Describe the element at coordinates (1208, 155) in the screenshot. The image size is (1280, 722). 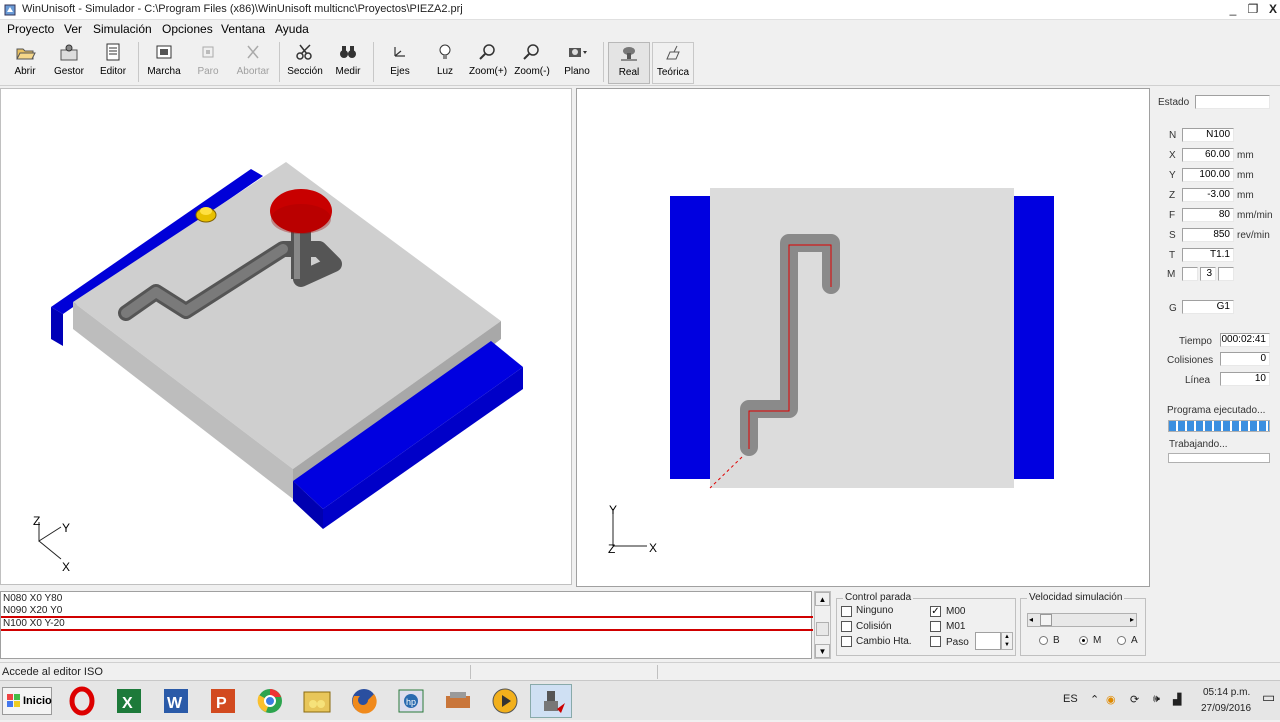
I see `x-field: 60.00` at that location.